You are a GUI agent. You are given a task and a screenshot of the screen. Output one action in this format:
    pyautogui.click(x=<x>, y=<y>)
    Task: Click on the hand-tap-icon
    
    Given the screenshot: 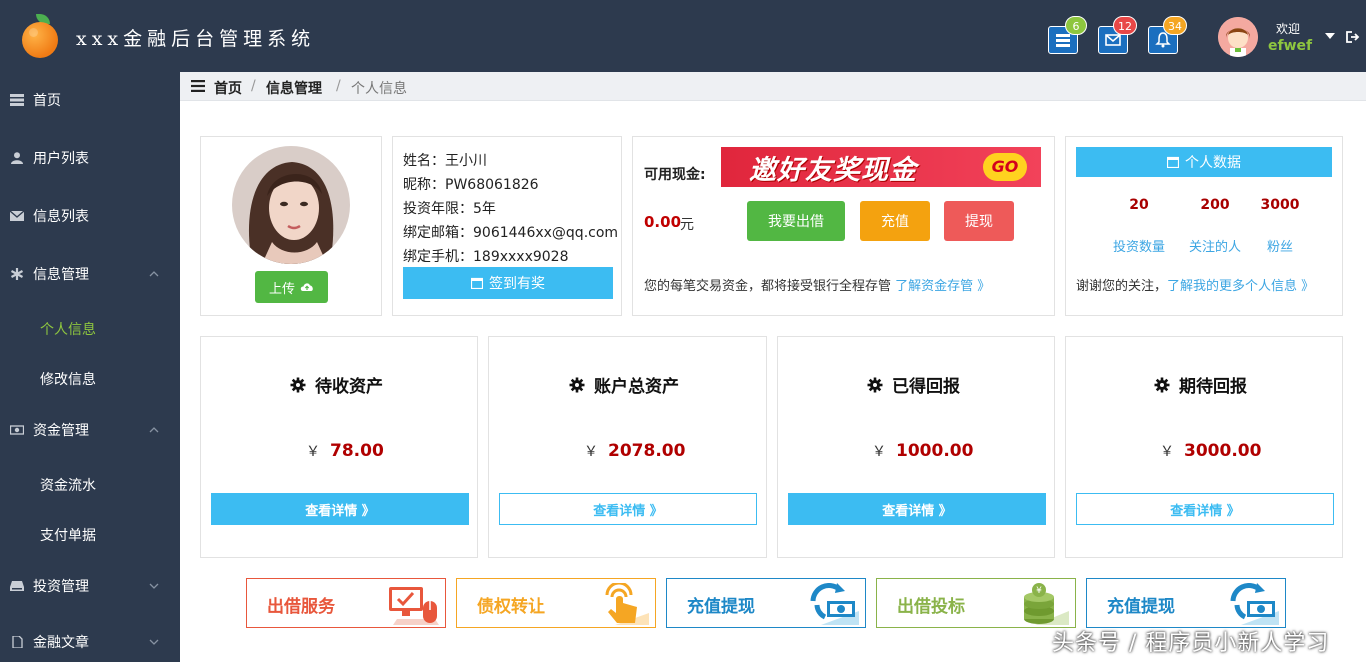 What is the action you would take?
    pyautogui.click(x=627, y=604)
    